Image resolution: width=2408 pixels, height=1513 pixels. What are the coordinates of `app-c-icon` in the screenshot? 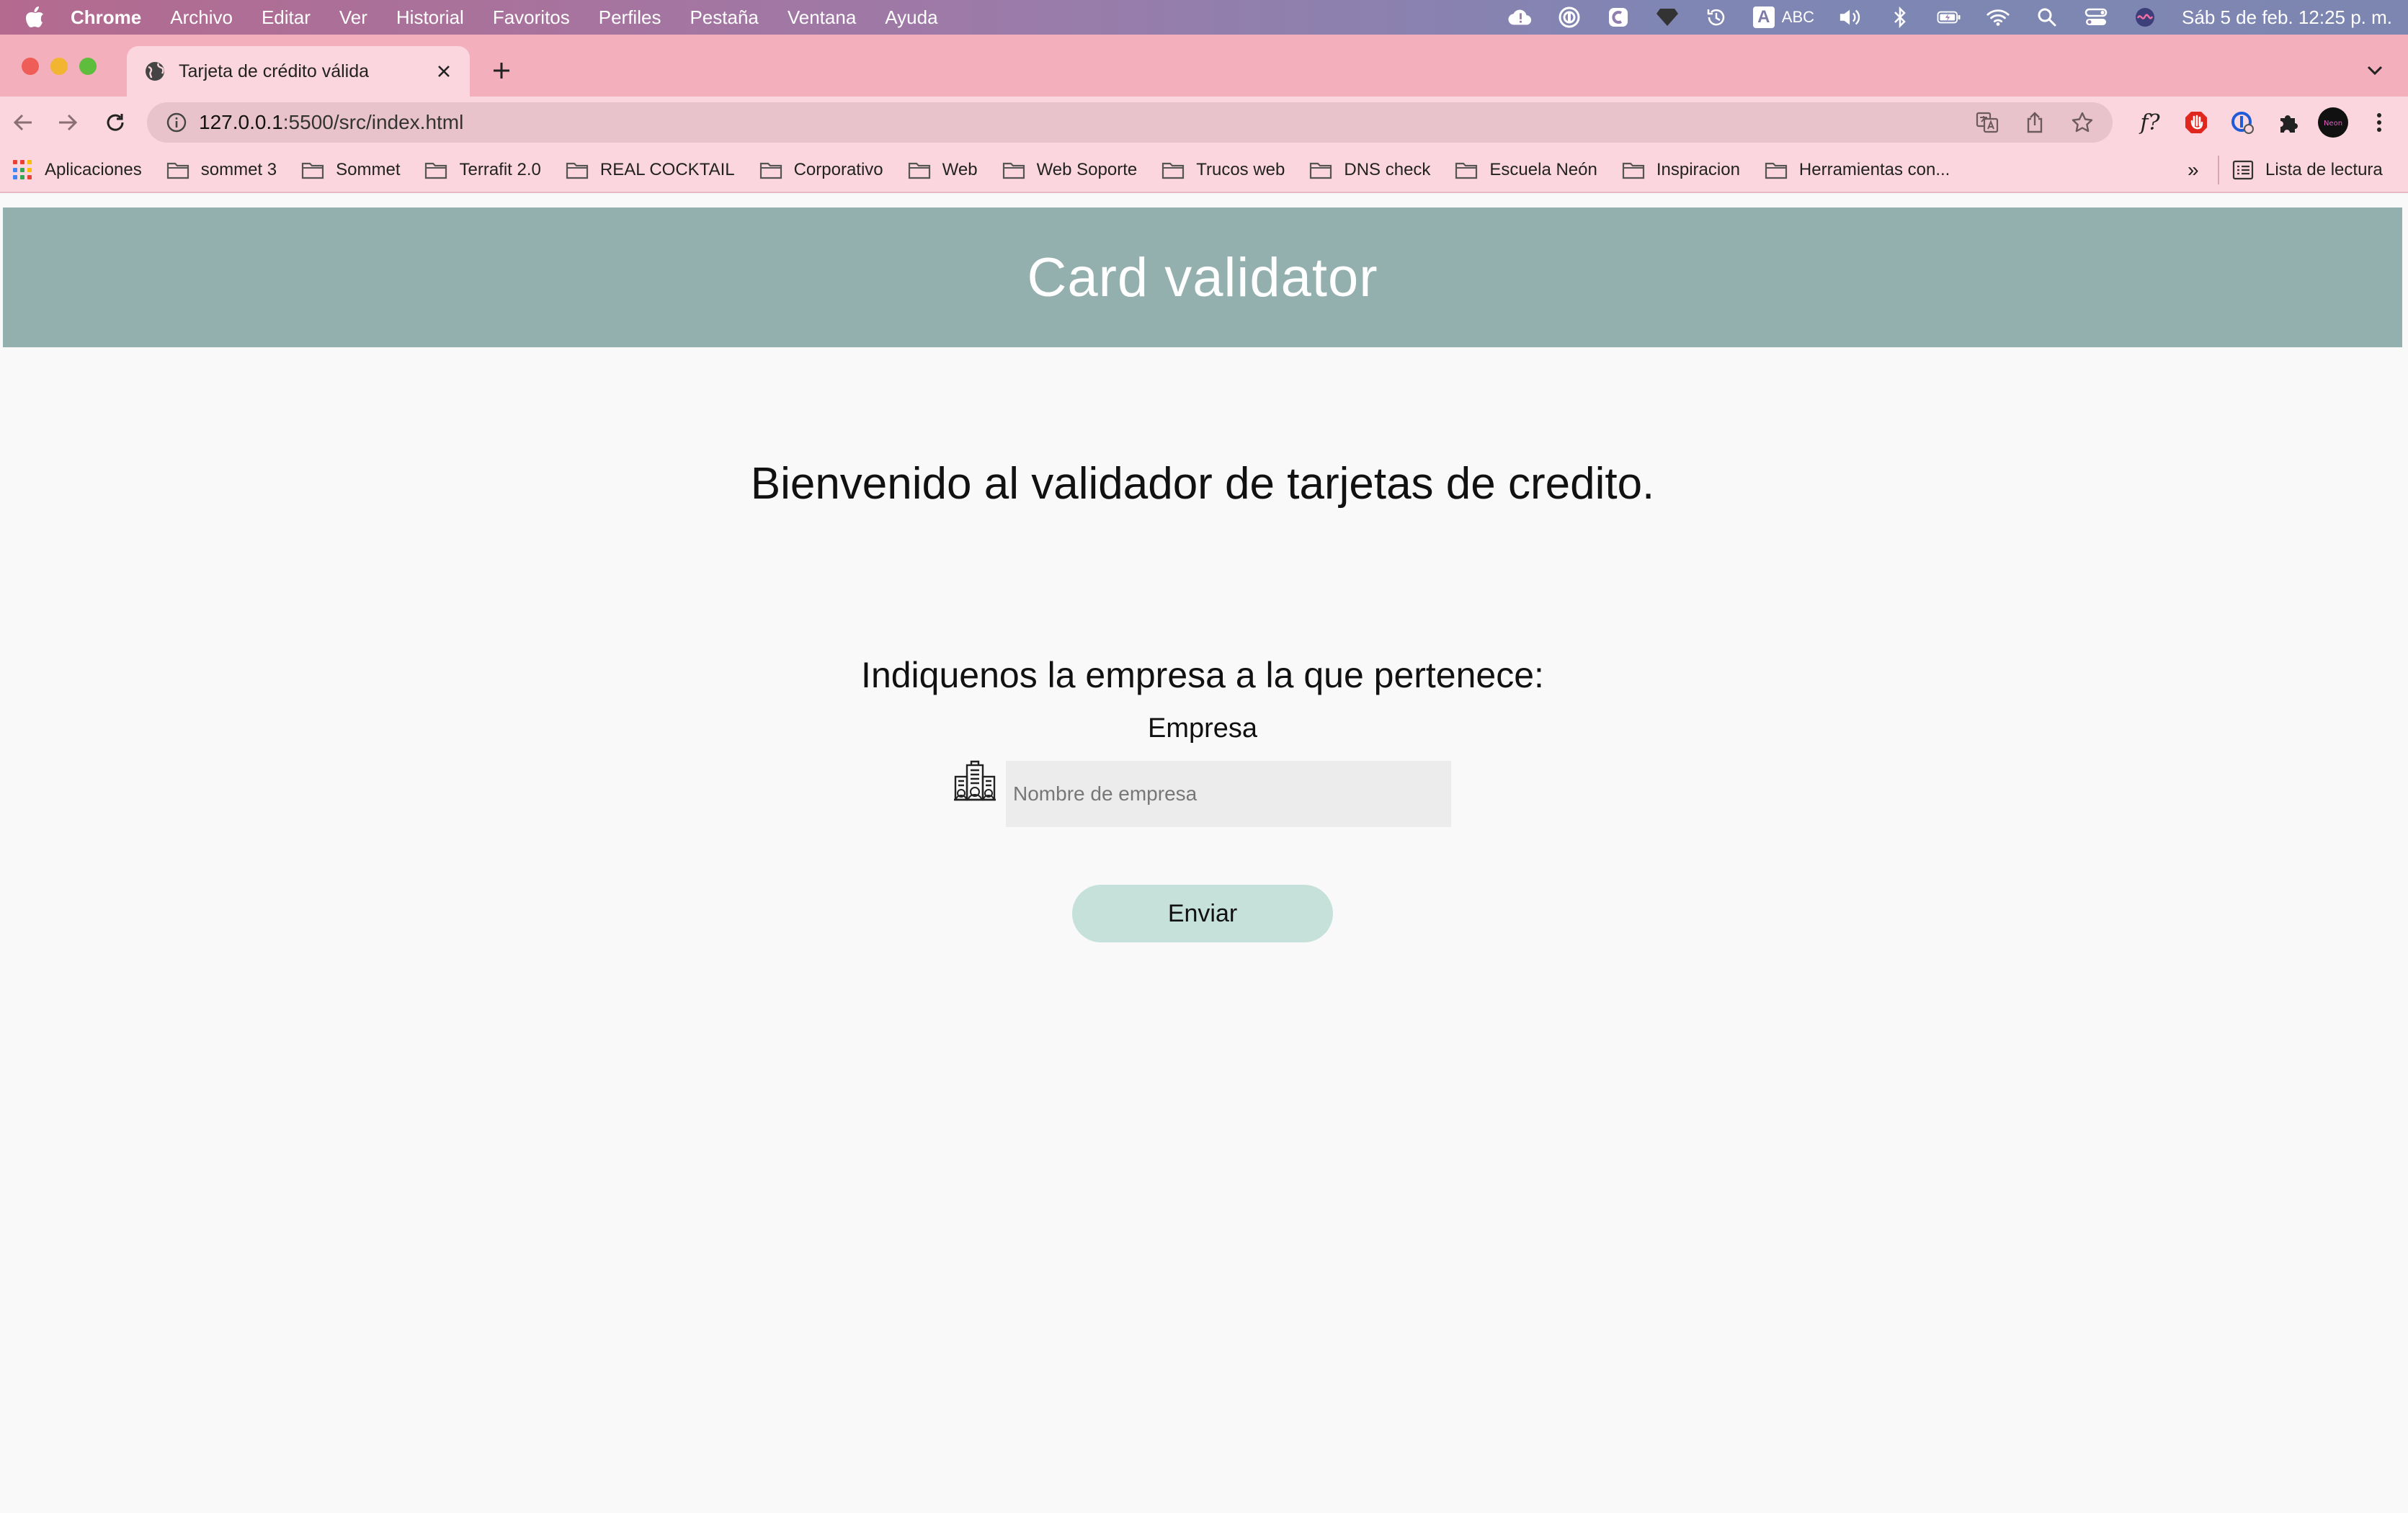 It's located at (1618, 17).